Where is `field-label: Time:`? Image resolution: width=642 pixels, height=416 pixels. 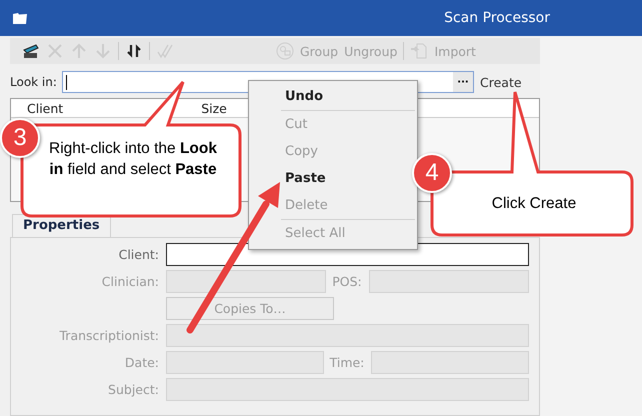
field-label: Time: is located at coordinates (347, 362).